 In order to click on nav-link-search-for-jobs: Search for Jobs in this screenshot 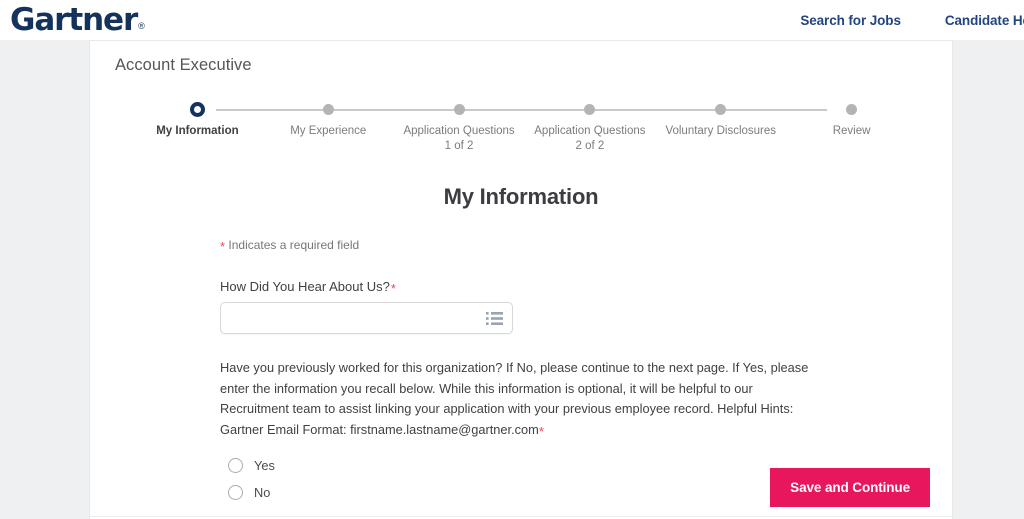, I will do `click(850, 20)`.